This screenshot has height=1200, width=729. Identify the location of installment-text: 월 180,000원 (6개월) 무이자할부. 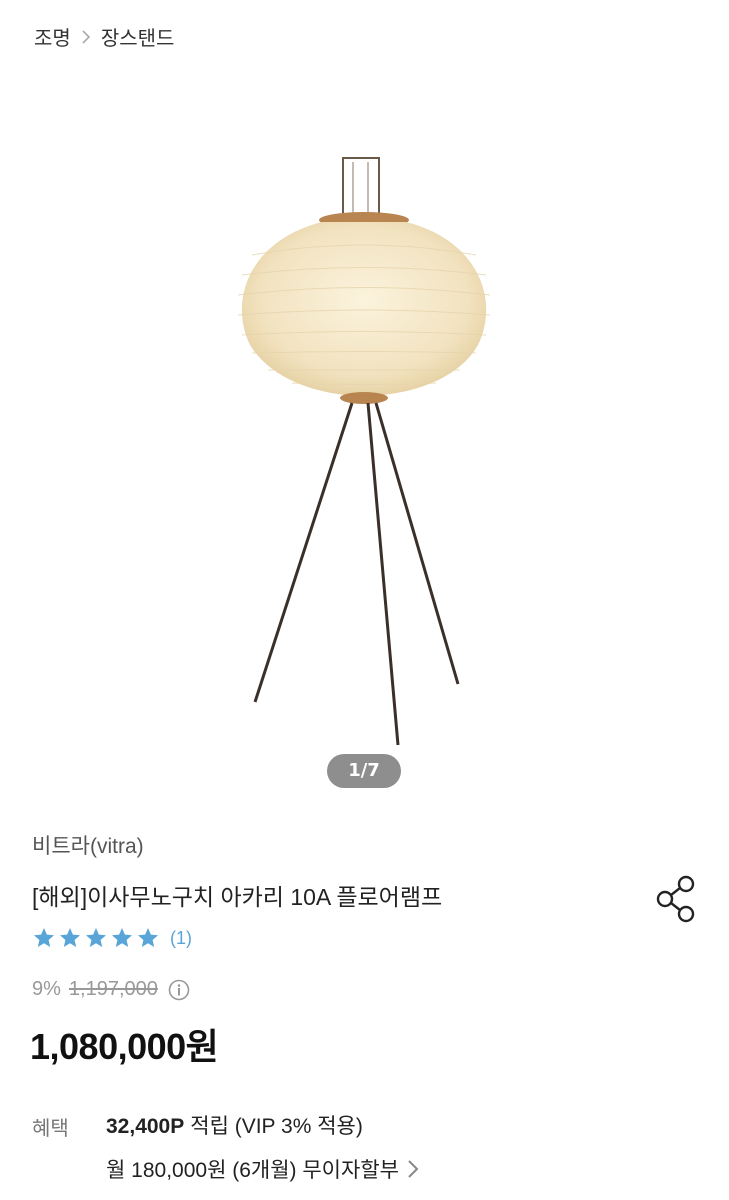
(252, 1170).